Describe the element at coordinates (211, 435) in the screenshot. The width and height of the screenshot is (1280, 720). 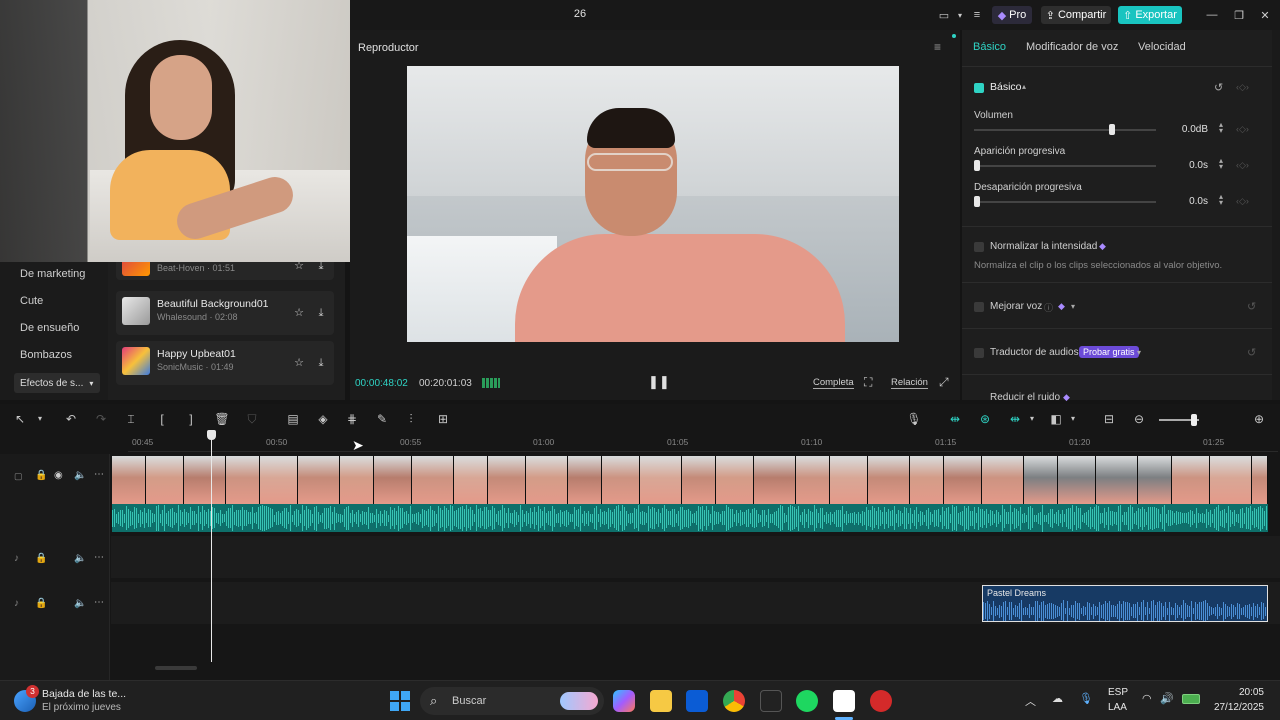
I see `playhead-handle` at that location.